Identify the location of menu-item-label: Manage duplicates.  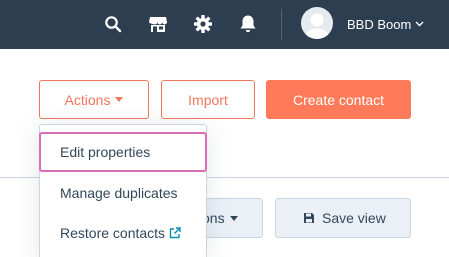
(119, 193).